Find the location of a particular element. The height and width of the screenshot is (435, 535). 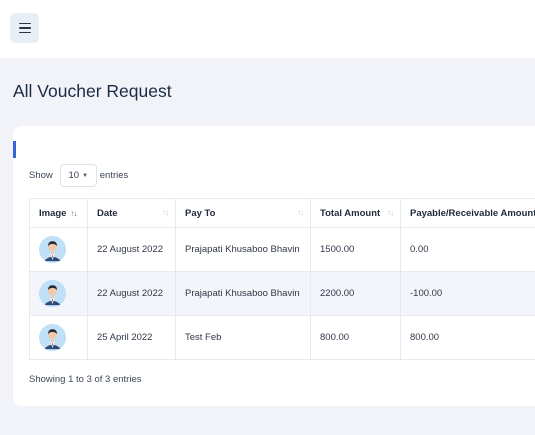

card-accent-bar is located at coordinates (14, 149).